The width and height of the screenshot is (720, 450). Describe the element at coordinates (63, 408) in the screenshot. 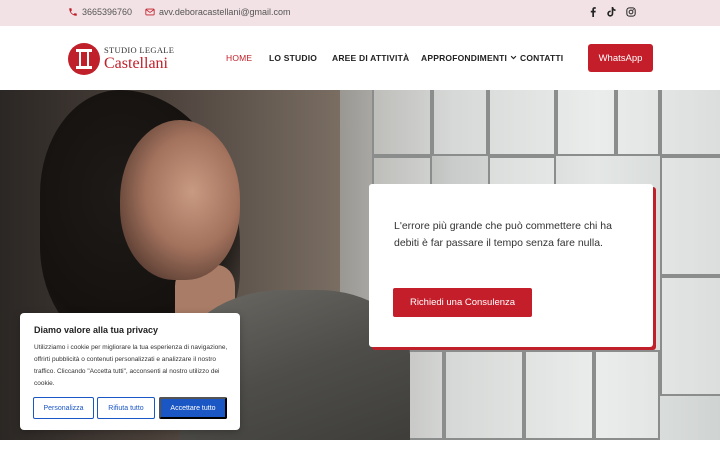

I see `cookie-customize-button: Personalizza` at that location.